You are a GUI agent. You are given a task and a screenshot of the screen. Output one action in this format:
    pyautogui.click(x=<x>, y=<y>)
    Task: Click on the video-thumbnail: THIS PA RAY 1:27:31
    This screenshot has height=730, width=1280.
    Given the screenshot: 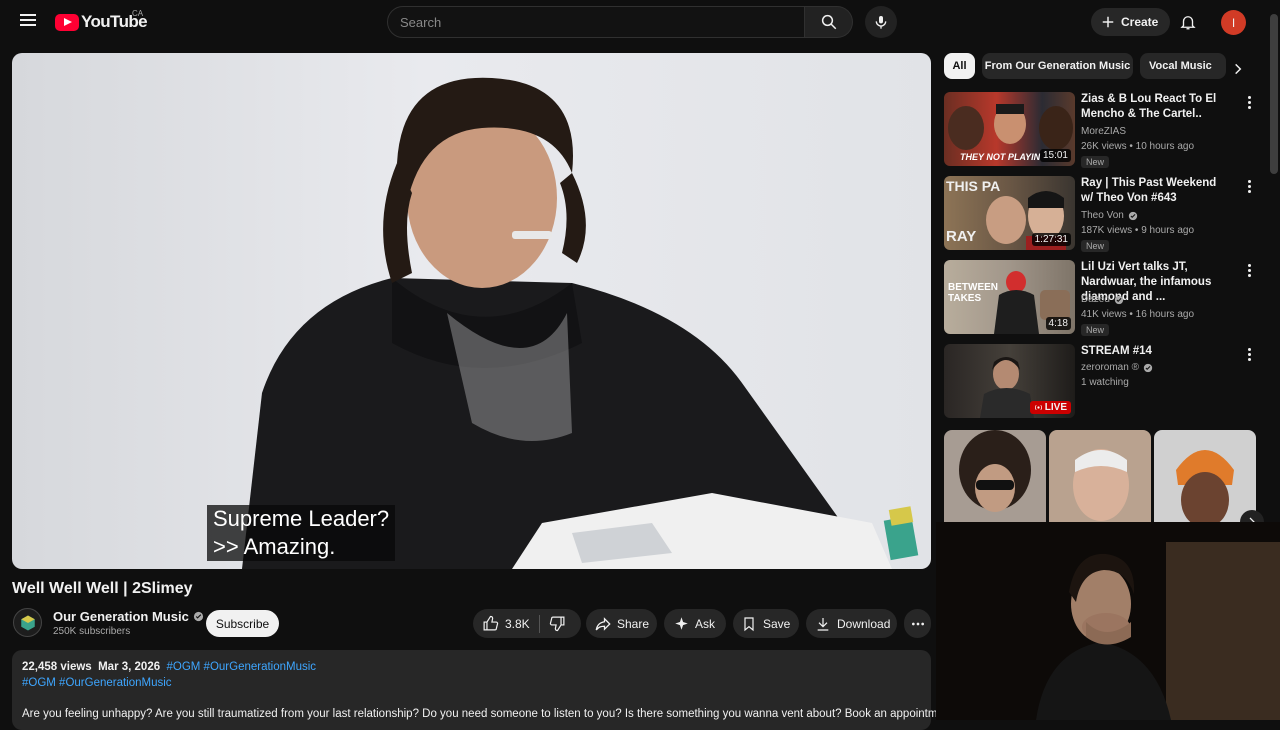 What is the action you would take?
    pyautogui.click(x=1009, y=213)
    